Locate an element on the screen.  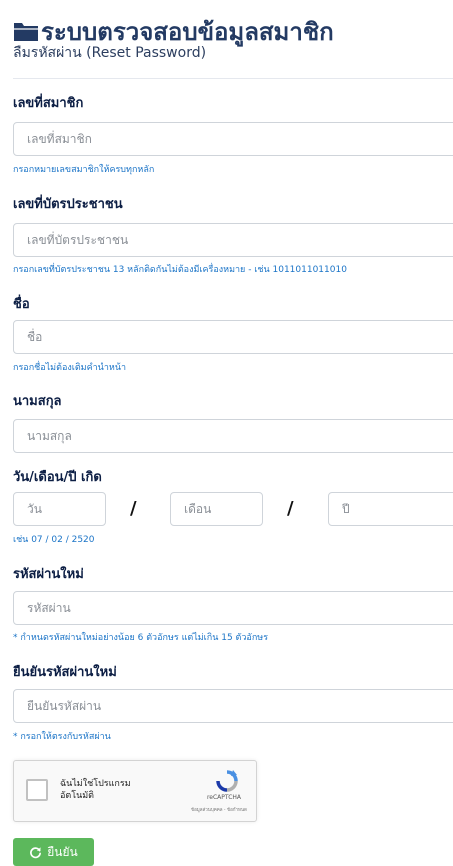
birth-day-input is located at coordinates (59, 509).